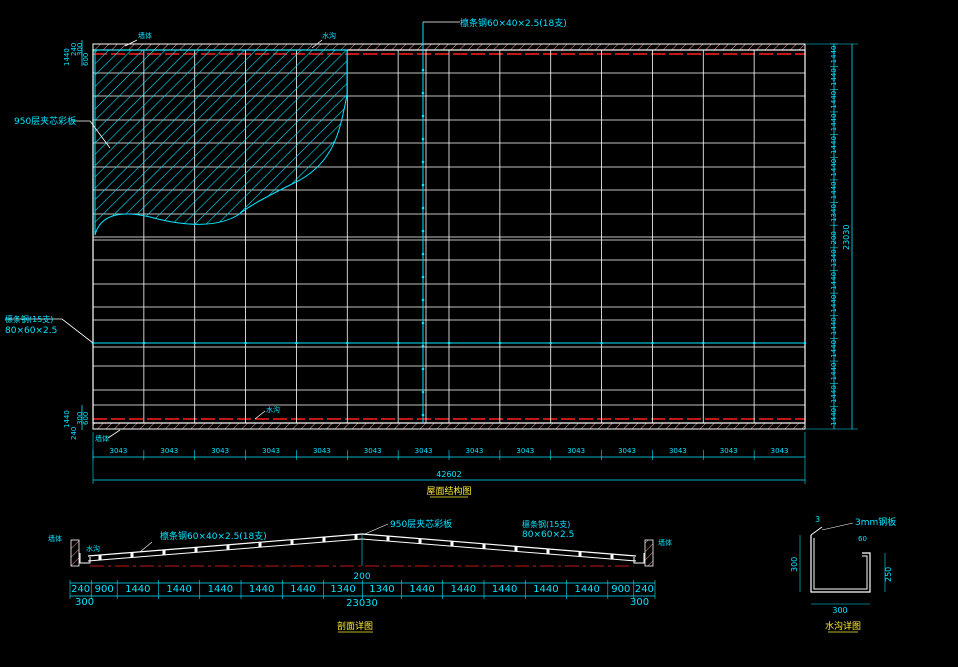  Describe the element at coordinates (362, 603) in the screenshot. I see `section-total: 23030` at that location.